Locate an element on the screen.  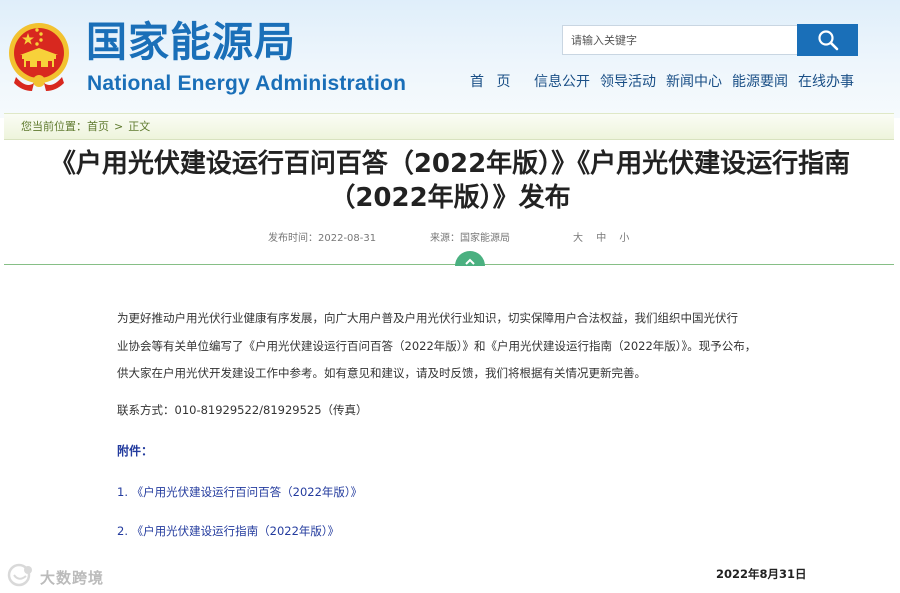
search-icon is located at coordinates (827, 40).